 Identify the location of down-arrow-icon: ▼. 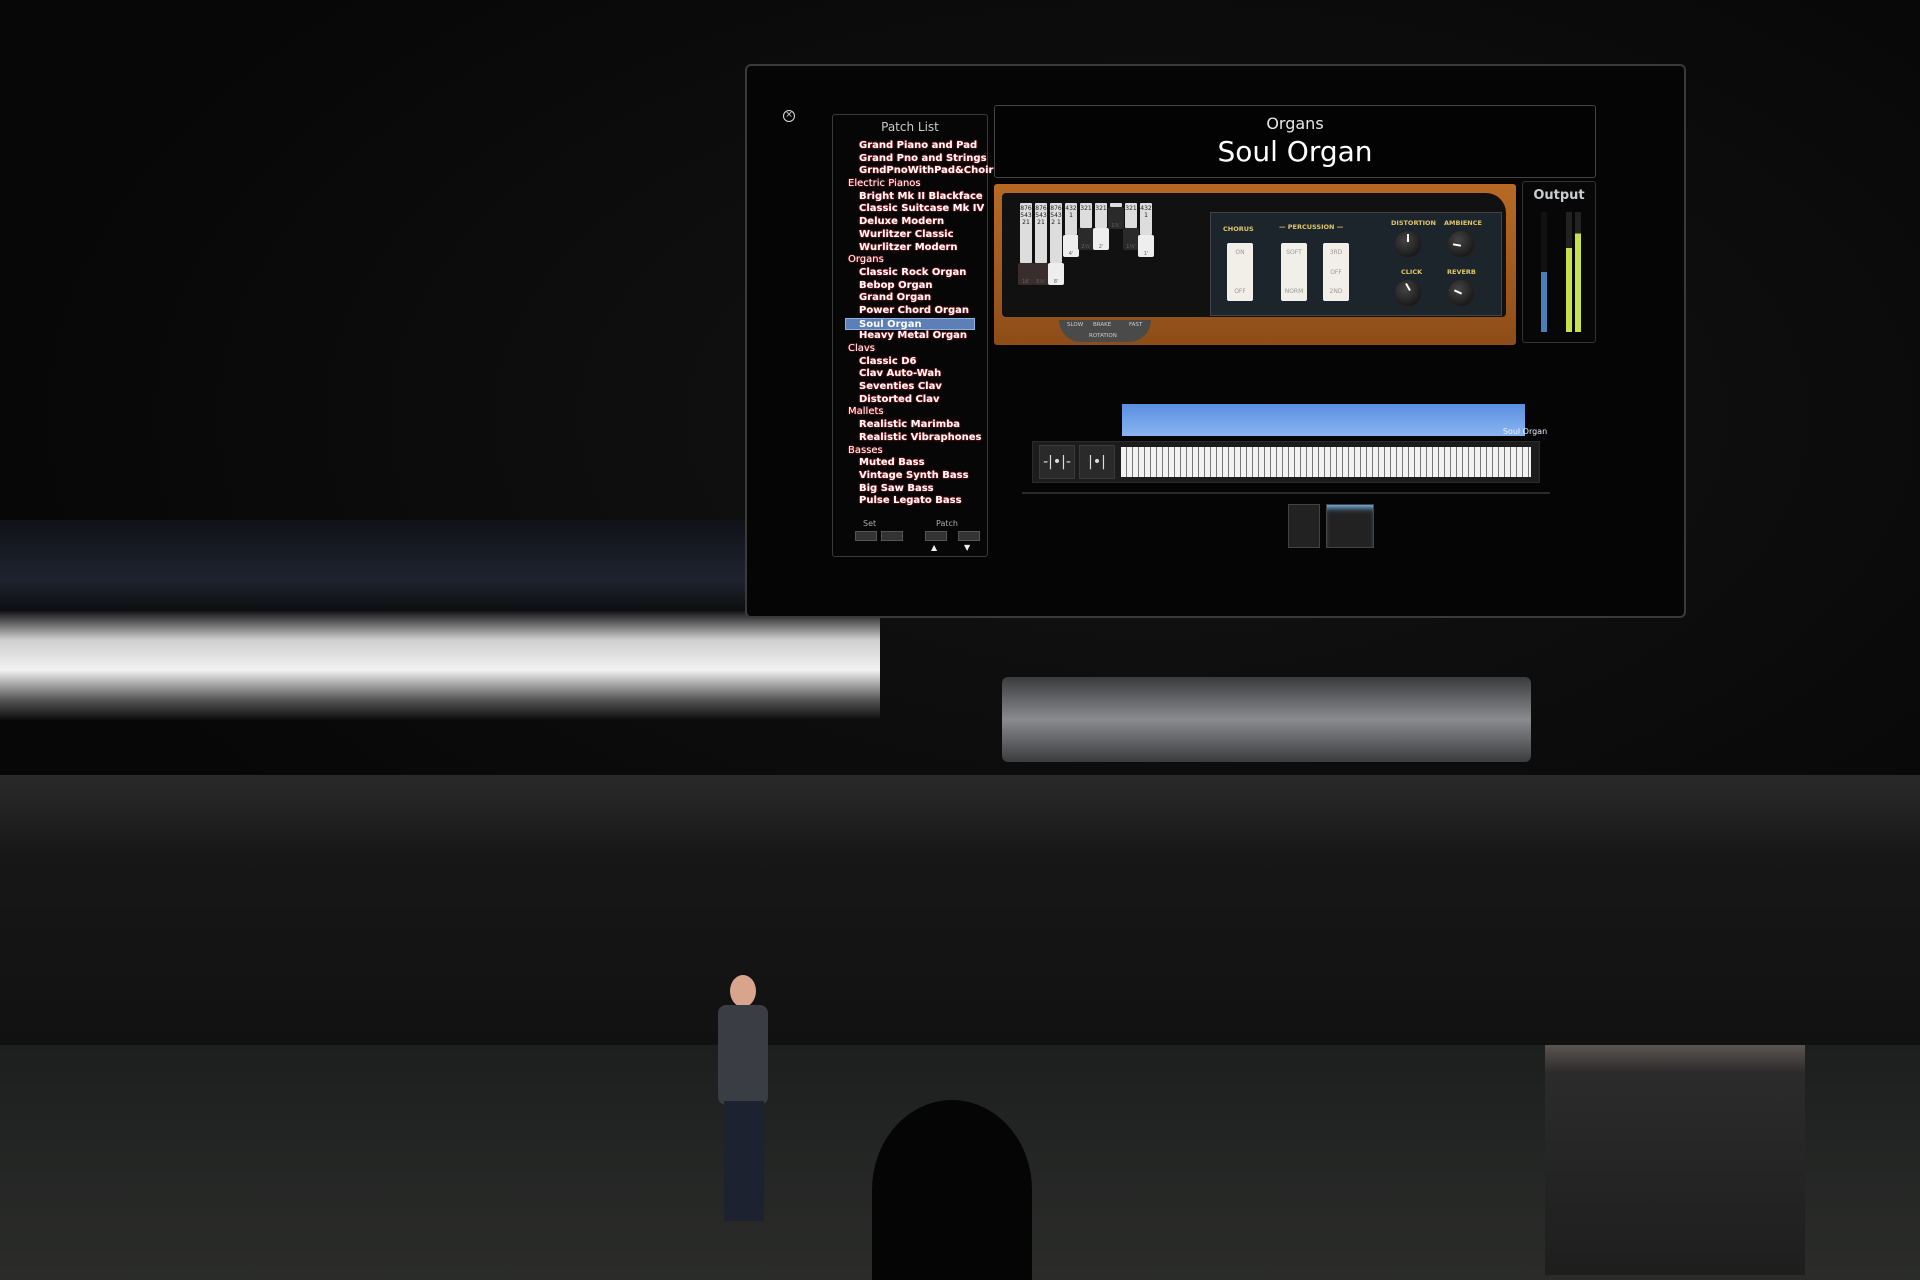
(967, 547).